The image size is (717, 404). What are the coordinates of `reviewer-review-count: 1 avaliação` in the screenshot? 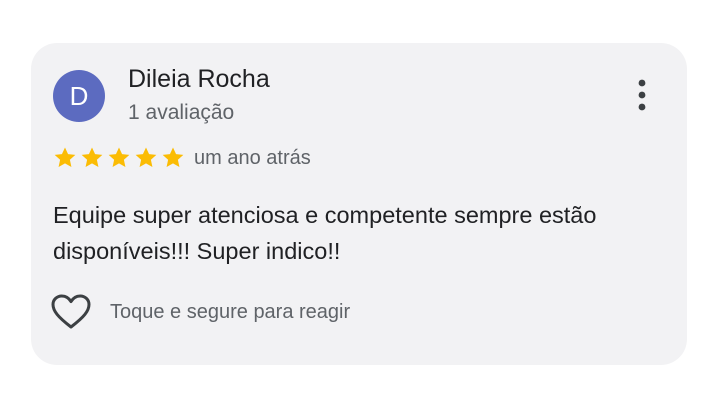 It's located at (181, 112).